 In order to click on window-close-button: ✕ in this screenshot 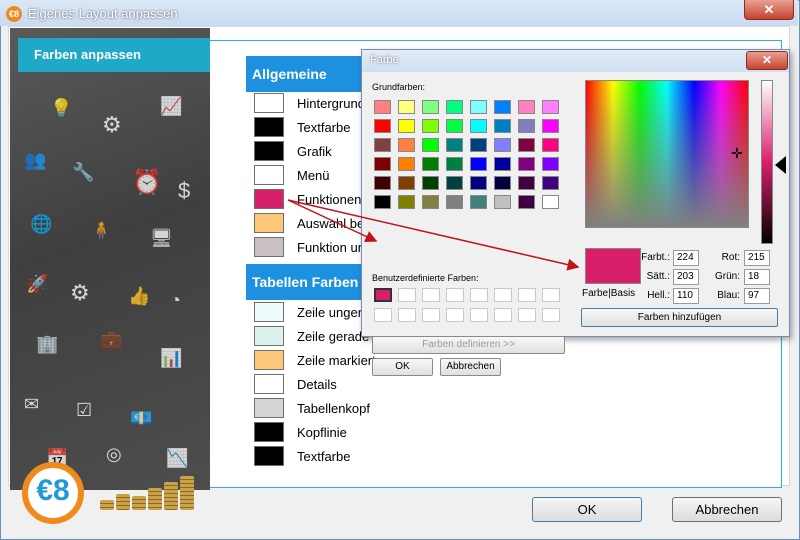, I will do `click(769, 10)`.